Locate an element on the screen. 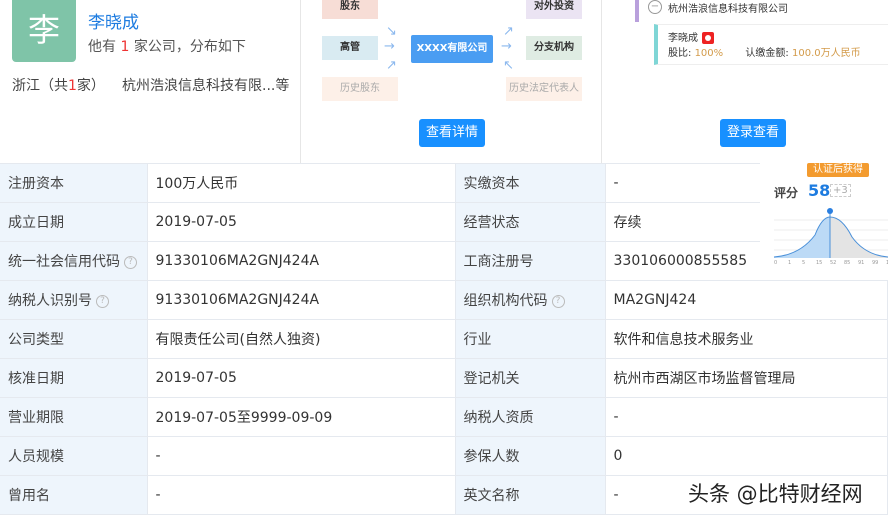 The height and width of the screenshot is (518, 888). label-text: 登记机关 is located at coordinates (491, 379).